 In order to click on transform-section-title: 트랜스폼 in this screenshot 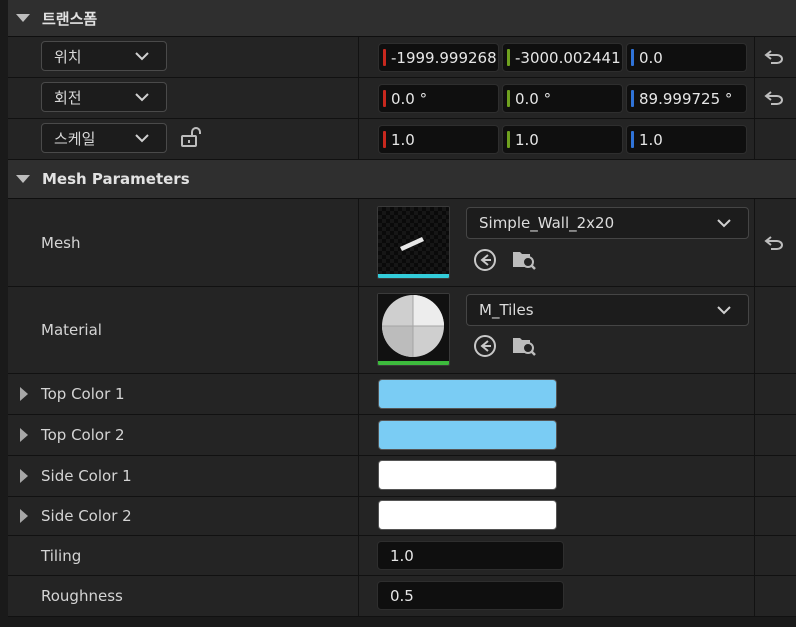, I will do `click(70, 18)`.